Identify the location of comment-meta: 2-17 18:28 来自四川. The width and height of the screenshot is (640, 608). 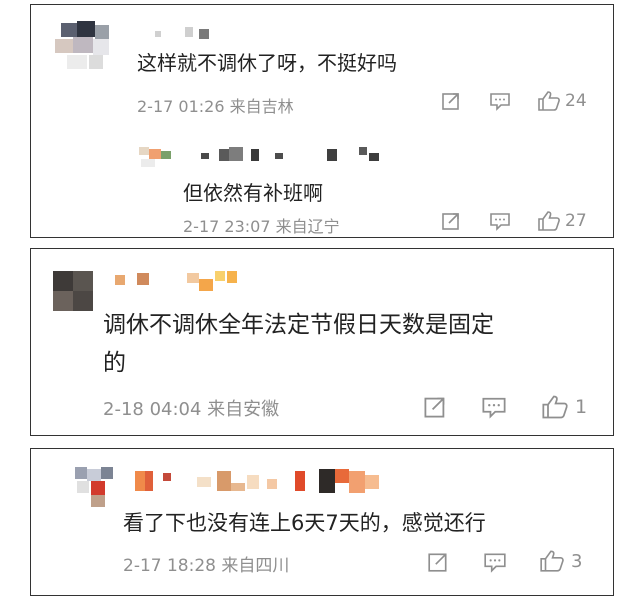
(206, 566).